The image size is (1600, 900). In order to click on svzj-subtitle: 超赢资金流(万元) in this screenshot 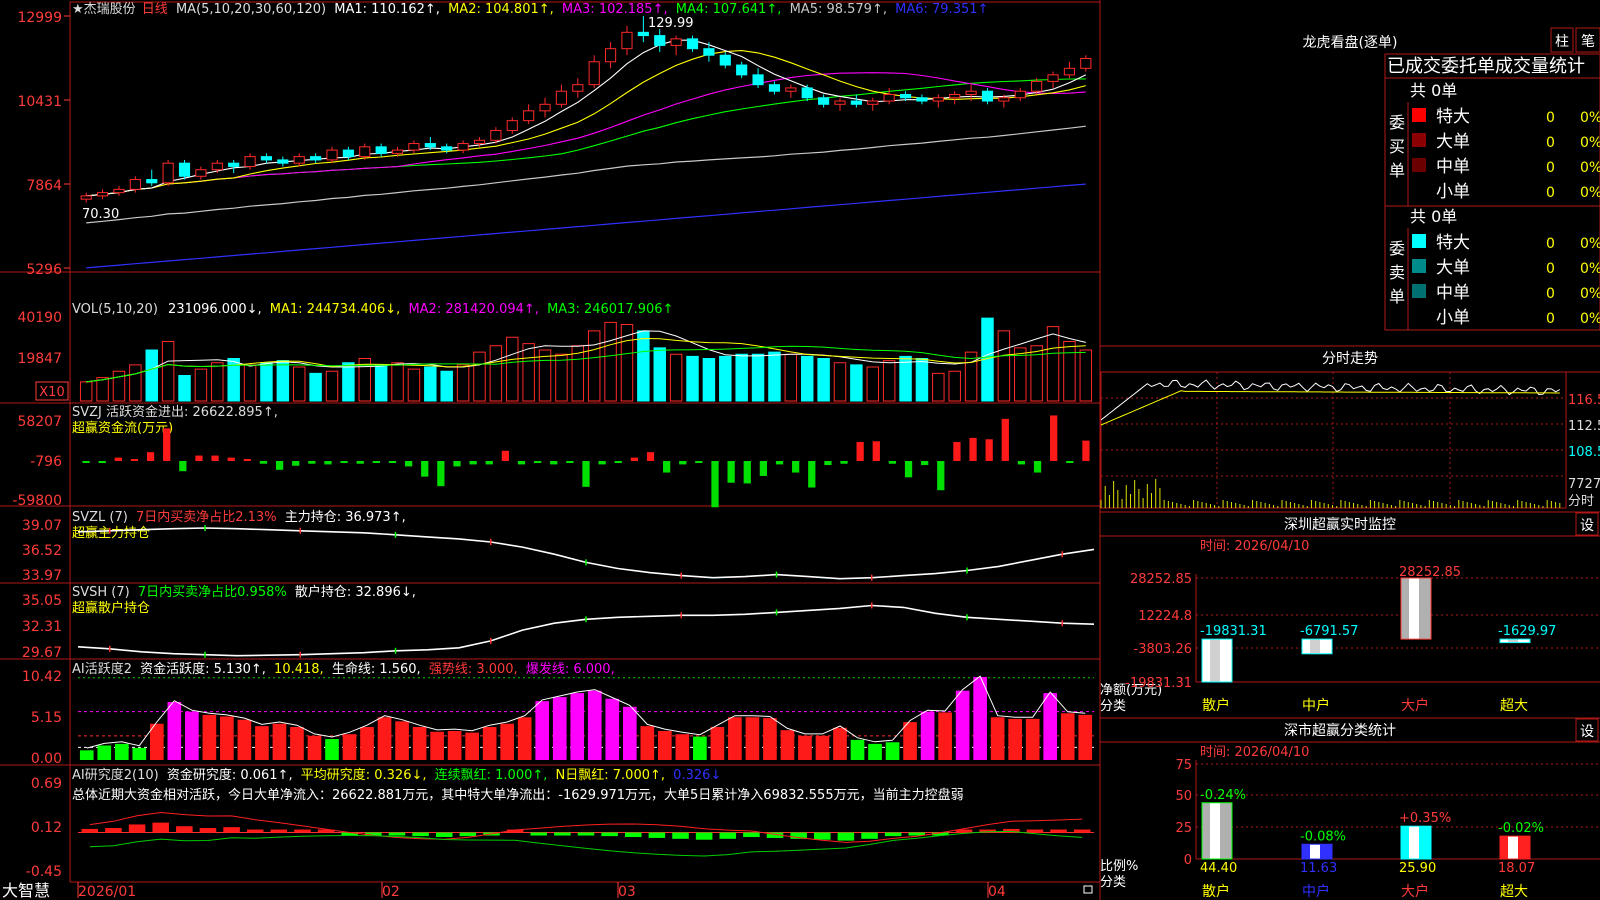, I will do `click(122, 428)`.